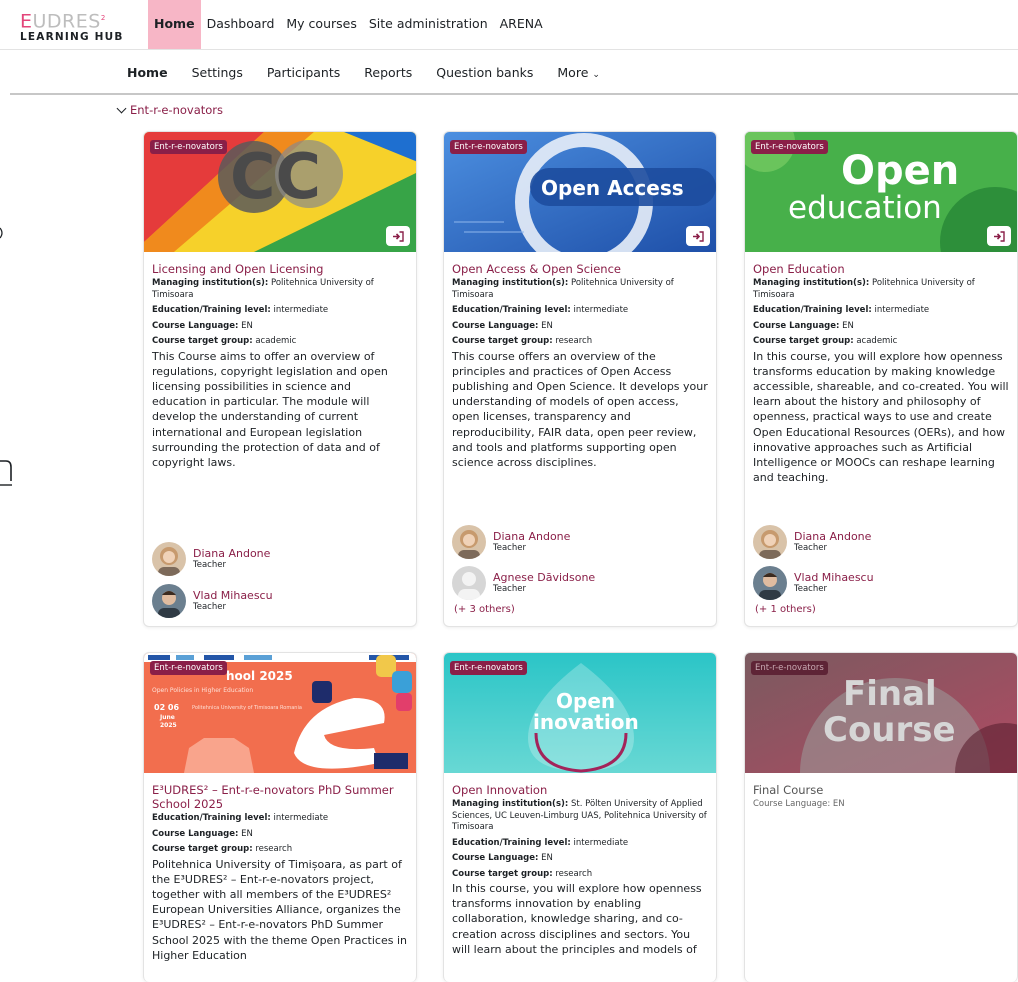 Image resolution: width=1018 pixels, height=982 pixels. I want to click on section-title: Ent-r-e-novators, so click(177, 110).